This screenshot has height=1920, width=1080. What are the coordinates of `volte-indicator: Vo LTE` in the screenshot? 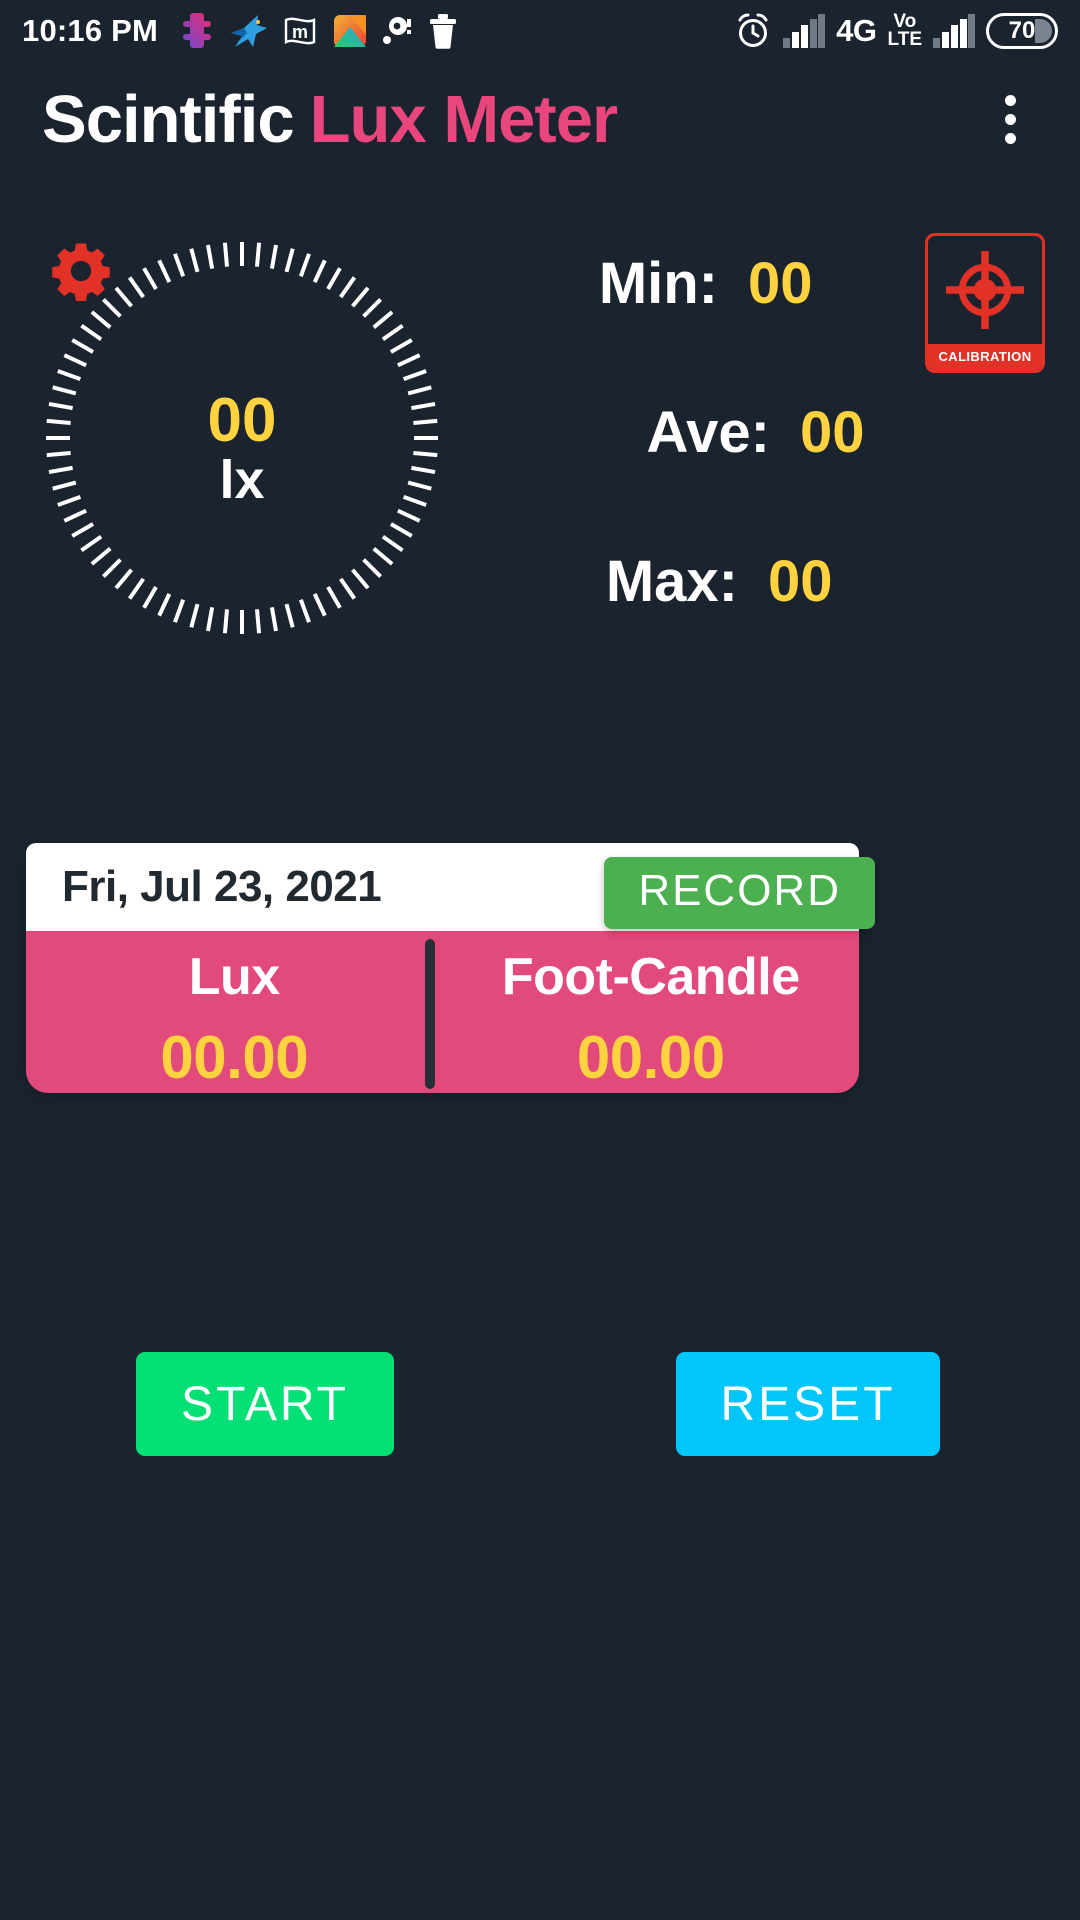 It's located at (904, 31).